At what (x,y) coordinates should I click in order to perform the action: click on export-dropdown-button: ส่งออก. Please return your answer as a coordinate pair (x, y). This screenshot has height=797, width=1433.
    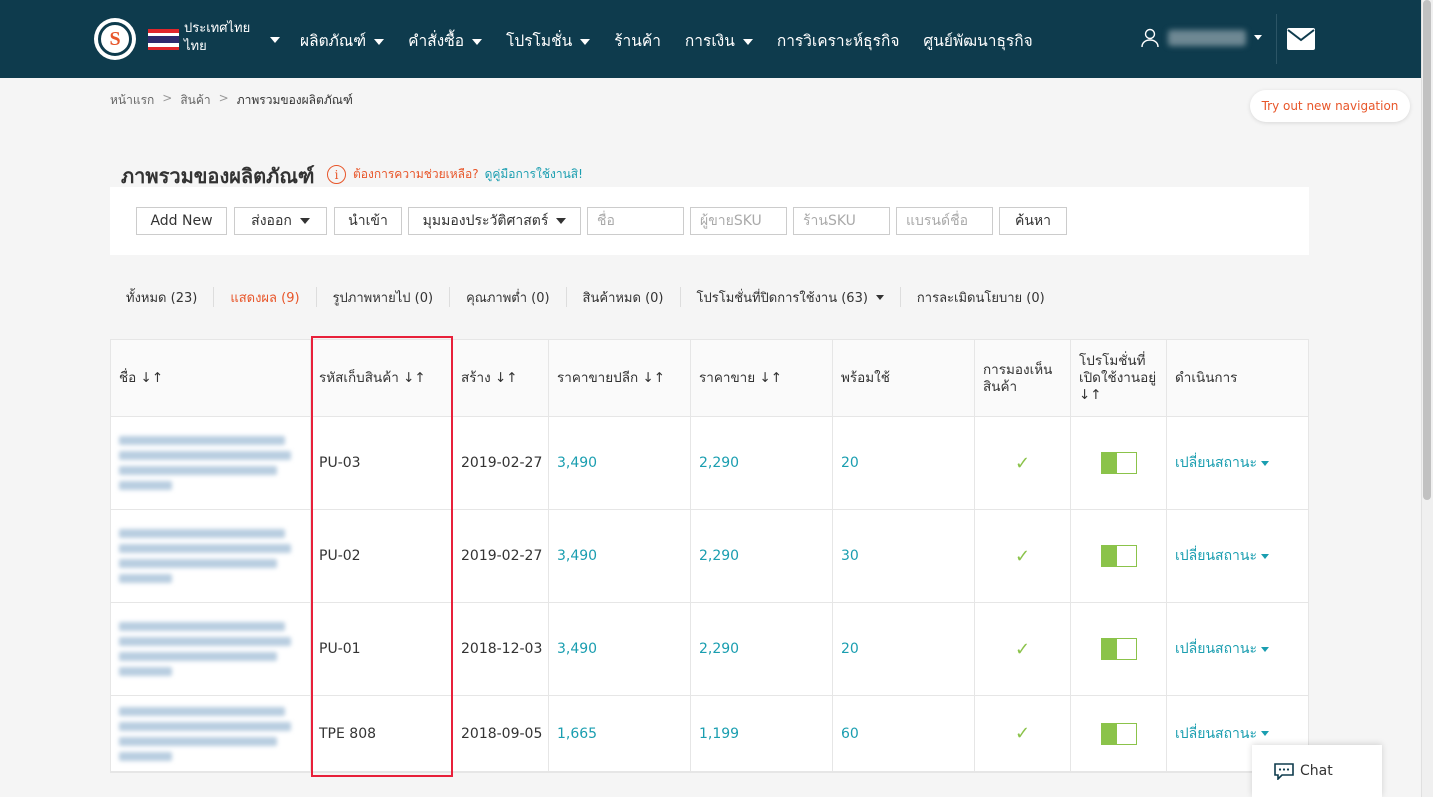
    Looking at the image, I should click on (280, 221).